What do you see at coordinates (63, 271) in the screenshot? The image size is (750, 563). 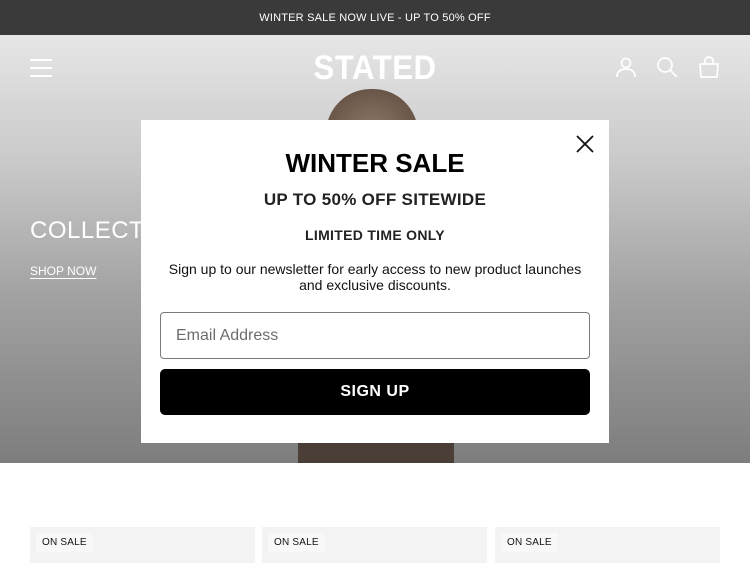 I see `shop-now-link: SHOP NOW` at bounding box center [63, 271].